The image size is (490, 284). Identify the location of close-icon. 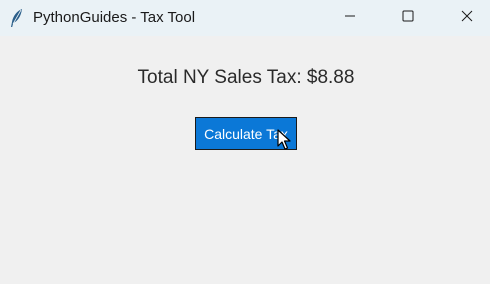
(467, 18).